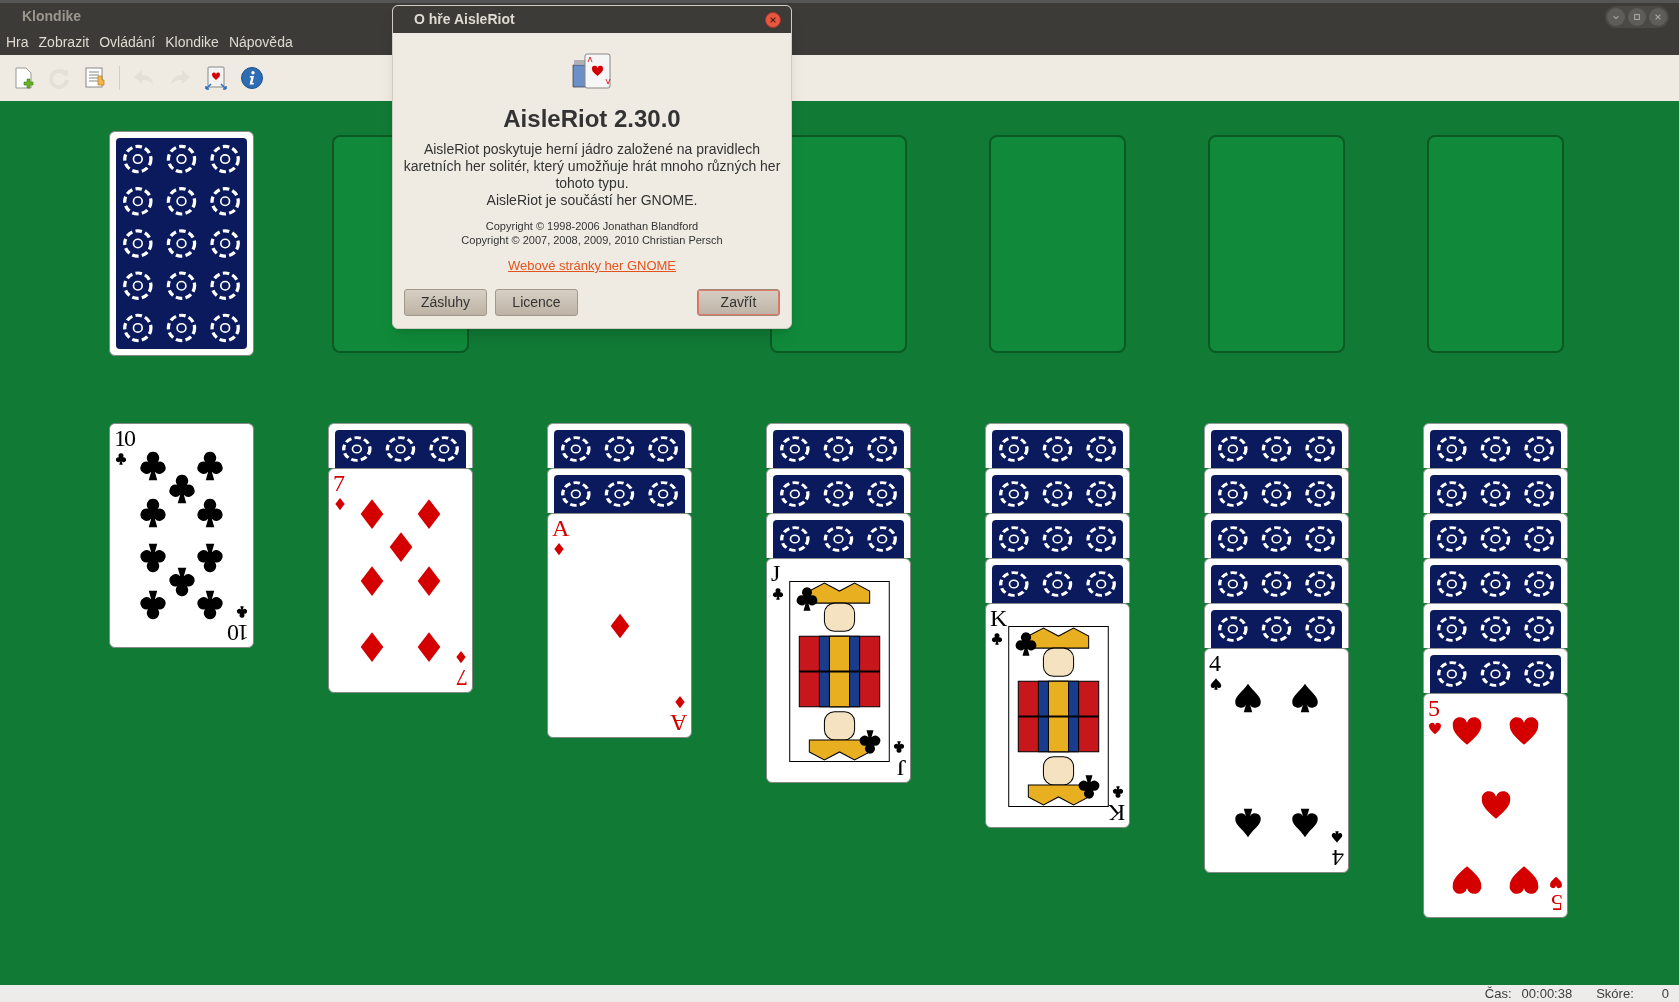 Image resolution: width=1679 pixels, height=1002 pixels. Describe the element at coordinates (464, 19) in the screenshot. I see `dialog-title: O hře AisleRiot` at that location.